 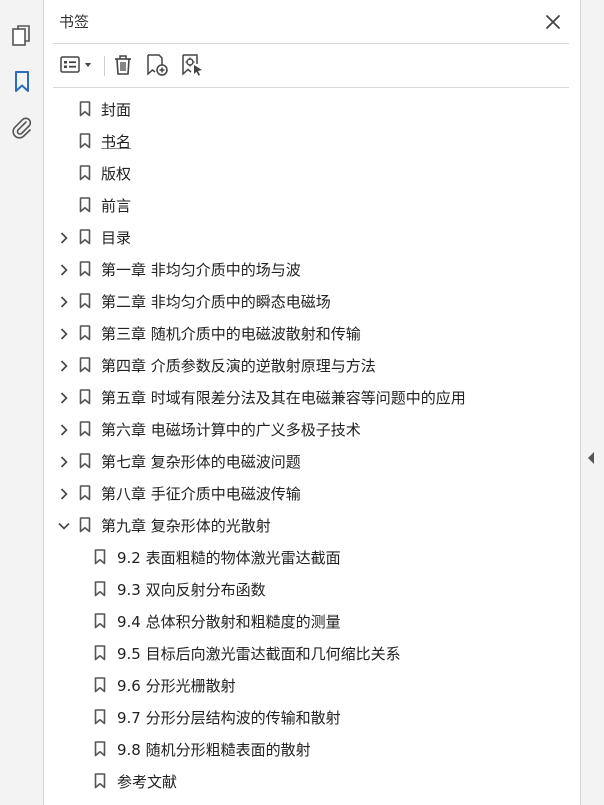 I want to click on bookmark-row: 9.5 目标后向激光雷达截面和几何缩比关系, so click(x=305, y=653).